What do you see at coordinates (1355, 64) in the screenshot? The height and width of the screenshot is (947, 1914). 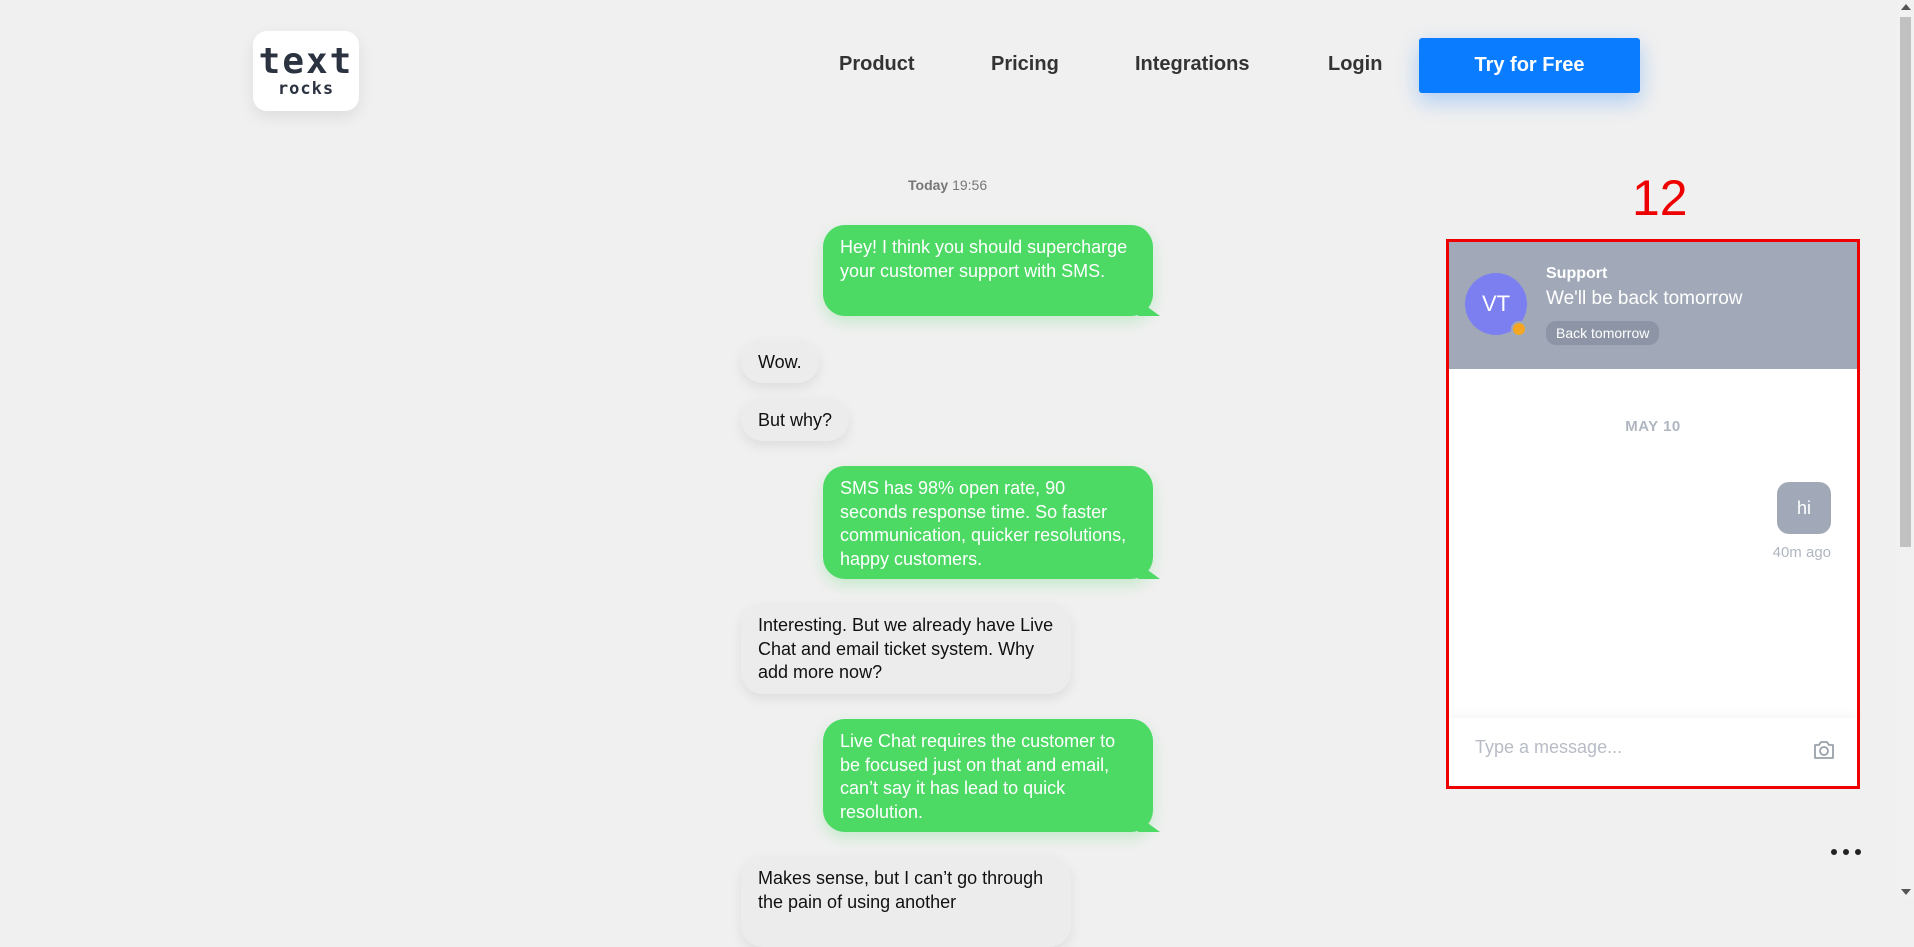 I see `nav-login: Login` at bounding box center [1355, 64].